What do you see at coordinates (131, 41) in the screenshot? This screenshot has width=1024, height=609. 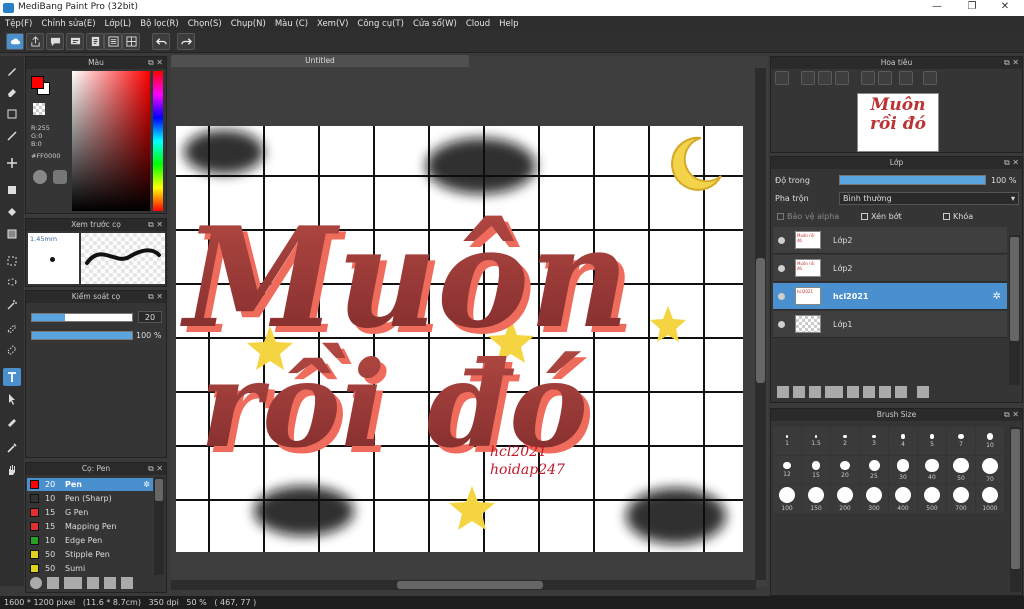 I see `grid-button` at bounding box center [131, 41].